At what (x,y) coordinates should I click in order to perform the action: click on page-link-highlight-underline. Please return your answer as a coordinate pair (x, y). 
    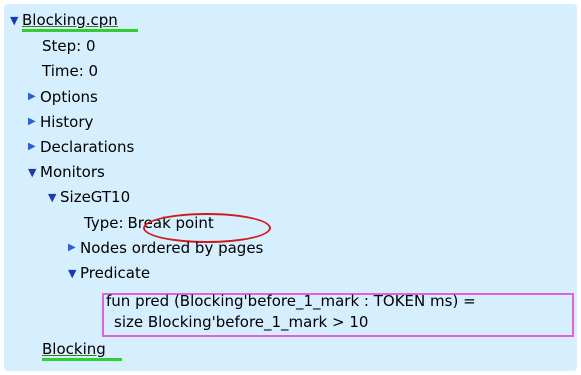
    Looking at the image, I should click on (82, 359).